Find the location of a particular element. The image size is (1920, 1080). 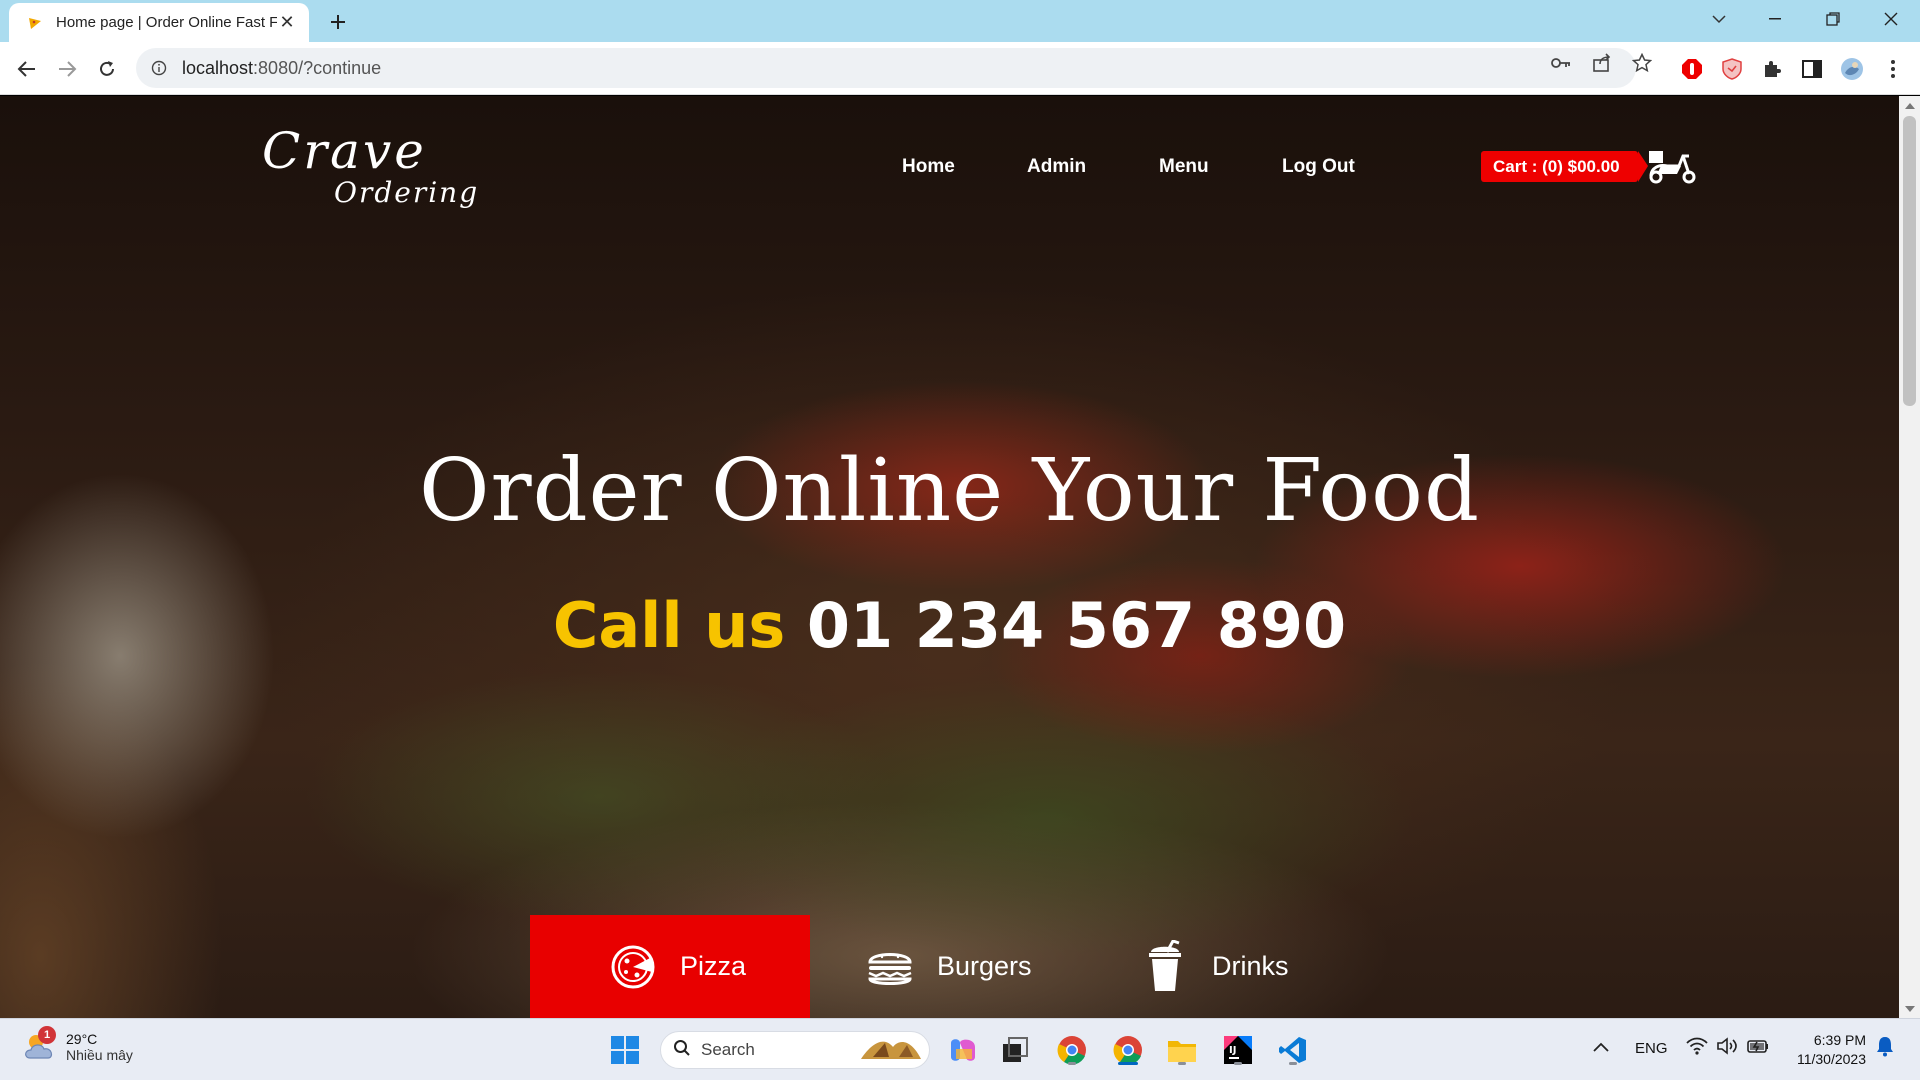

tab-pizza-label: Pizza is located at coordinates (713, 966).